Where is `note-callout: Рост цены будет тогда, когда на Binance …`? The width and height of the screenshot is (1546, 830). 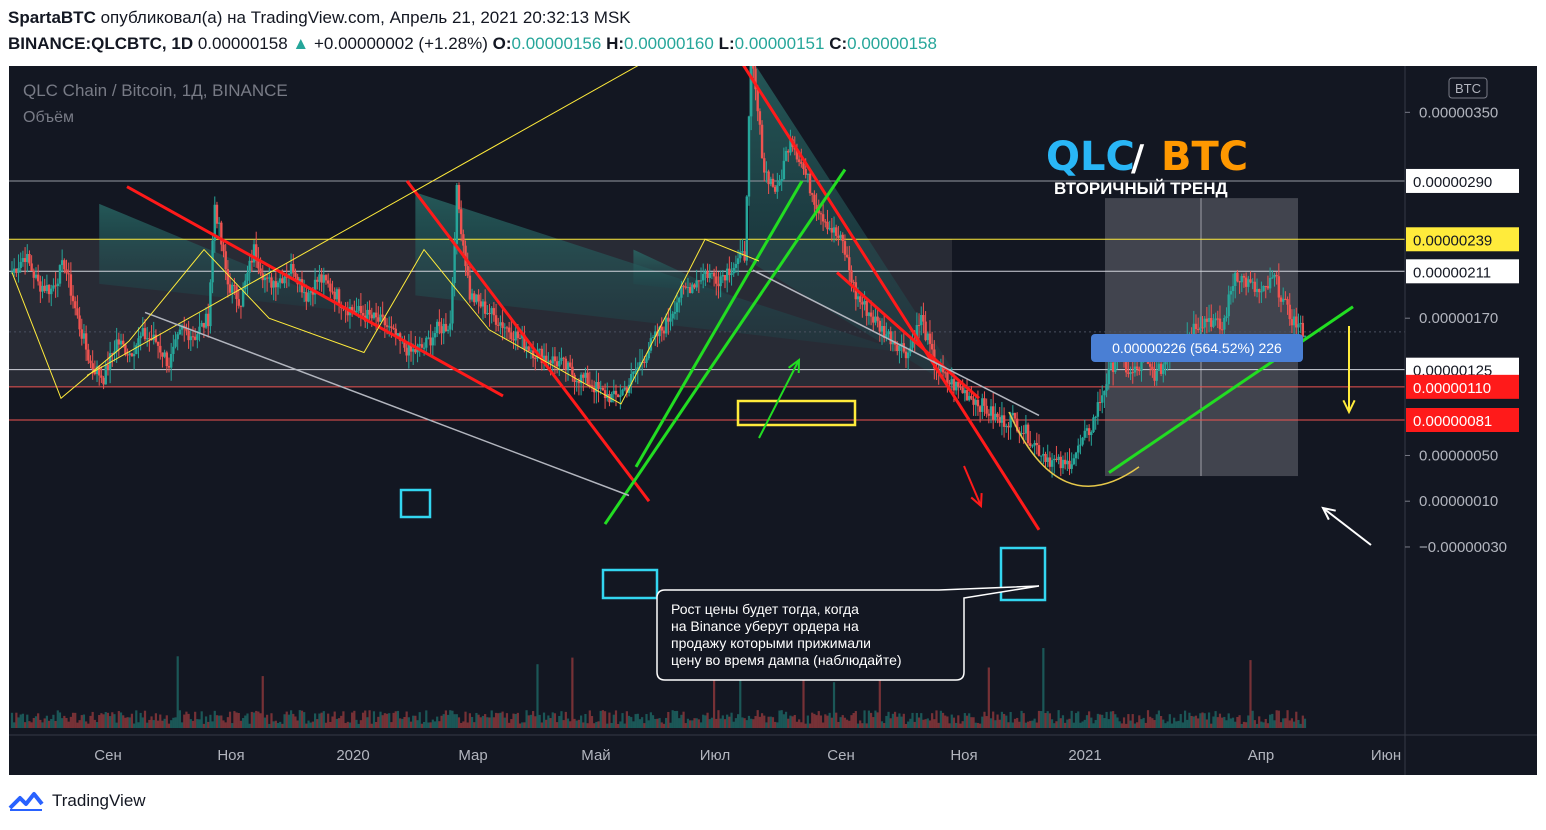
note-callout: Рост цены будет тогда, когда на Binance … is located at coordinates (848, 633).